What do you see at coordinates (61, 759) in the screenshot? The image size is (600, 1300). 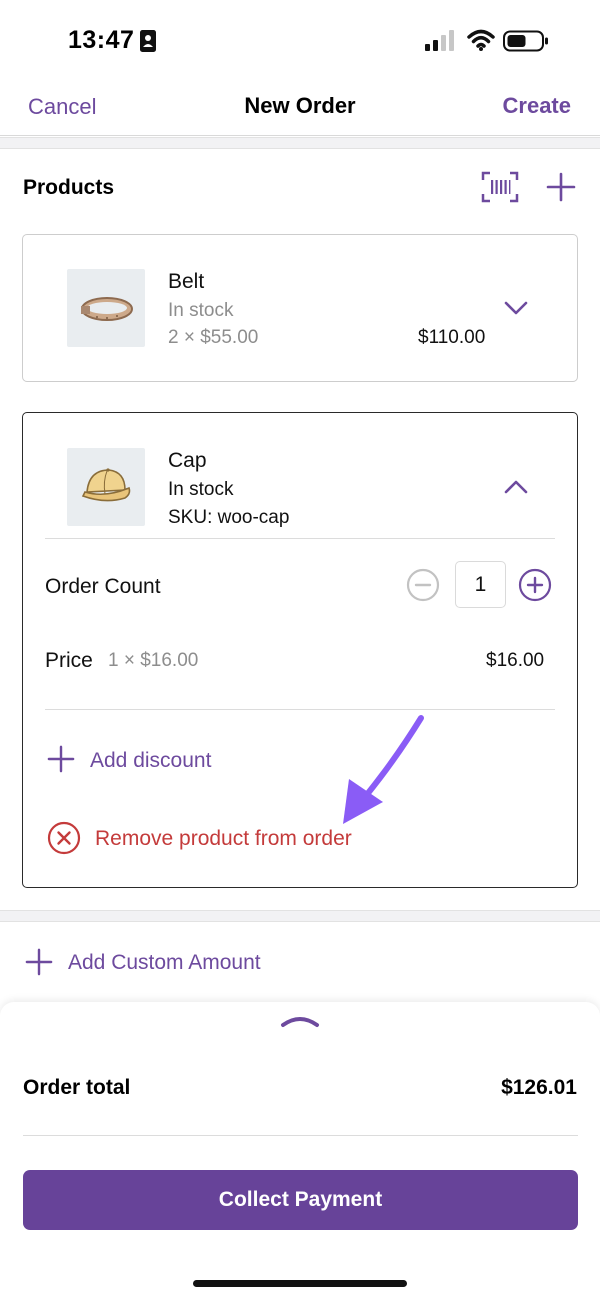 I see `add-discount-plus-icon` at bounding box center [61, 759].